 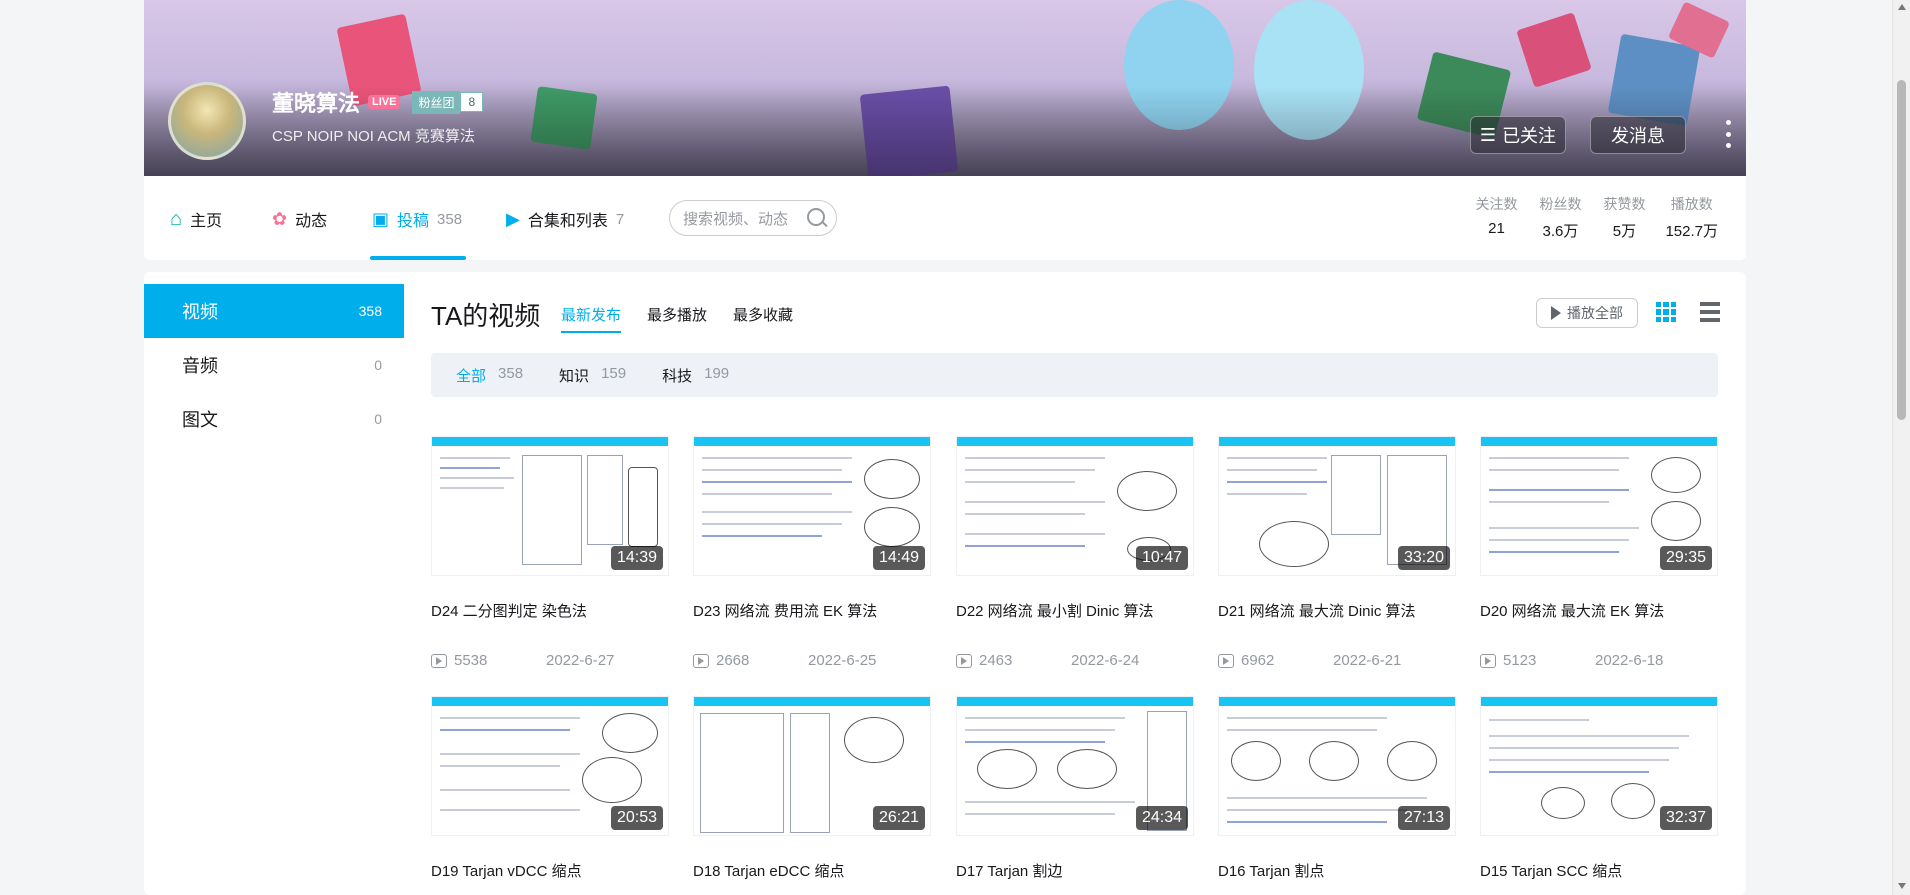 What do you see at coordinates (812, 610) in the screenshot?
I see `video-title: D23 网络流 费用流 EK 算法` at bounding box center [812, 610].